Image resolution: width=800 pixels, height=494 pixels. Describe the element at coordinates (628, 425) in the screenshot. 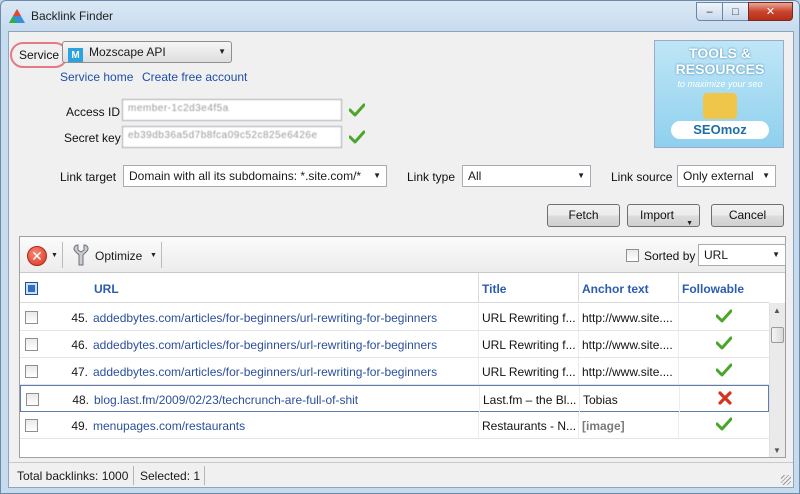

I see `row-anchor-text: [image]` at that location.